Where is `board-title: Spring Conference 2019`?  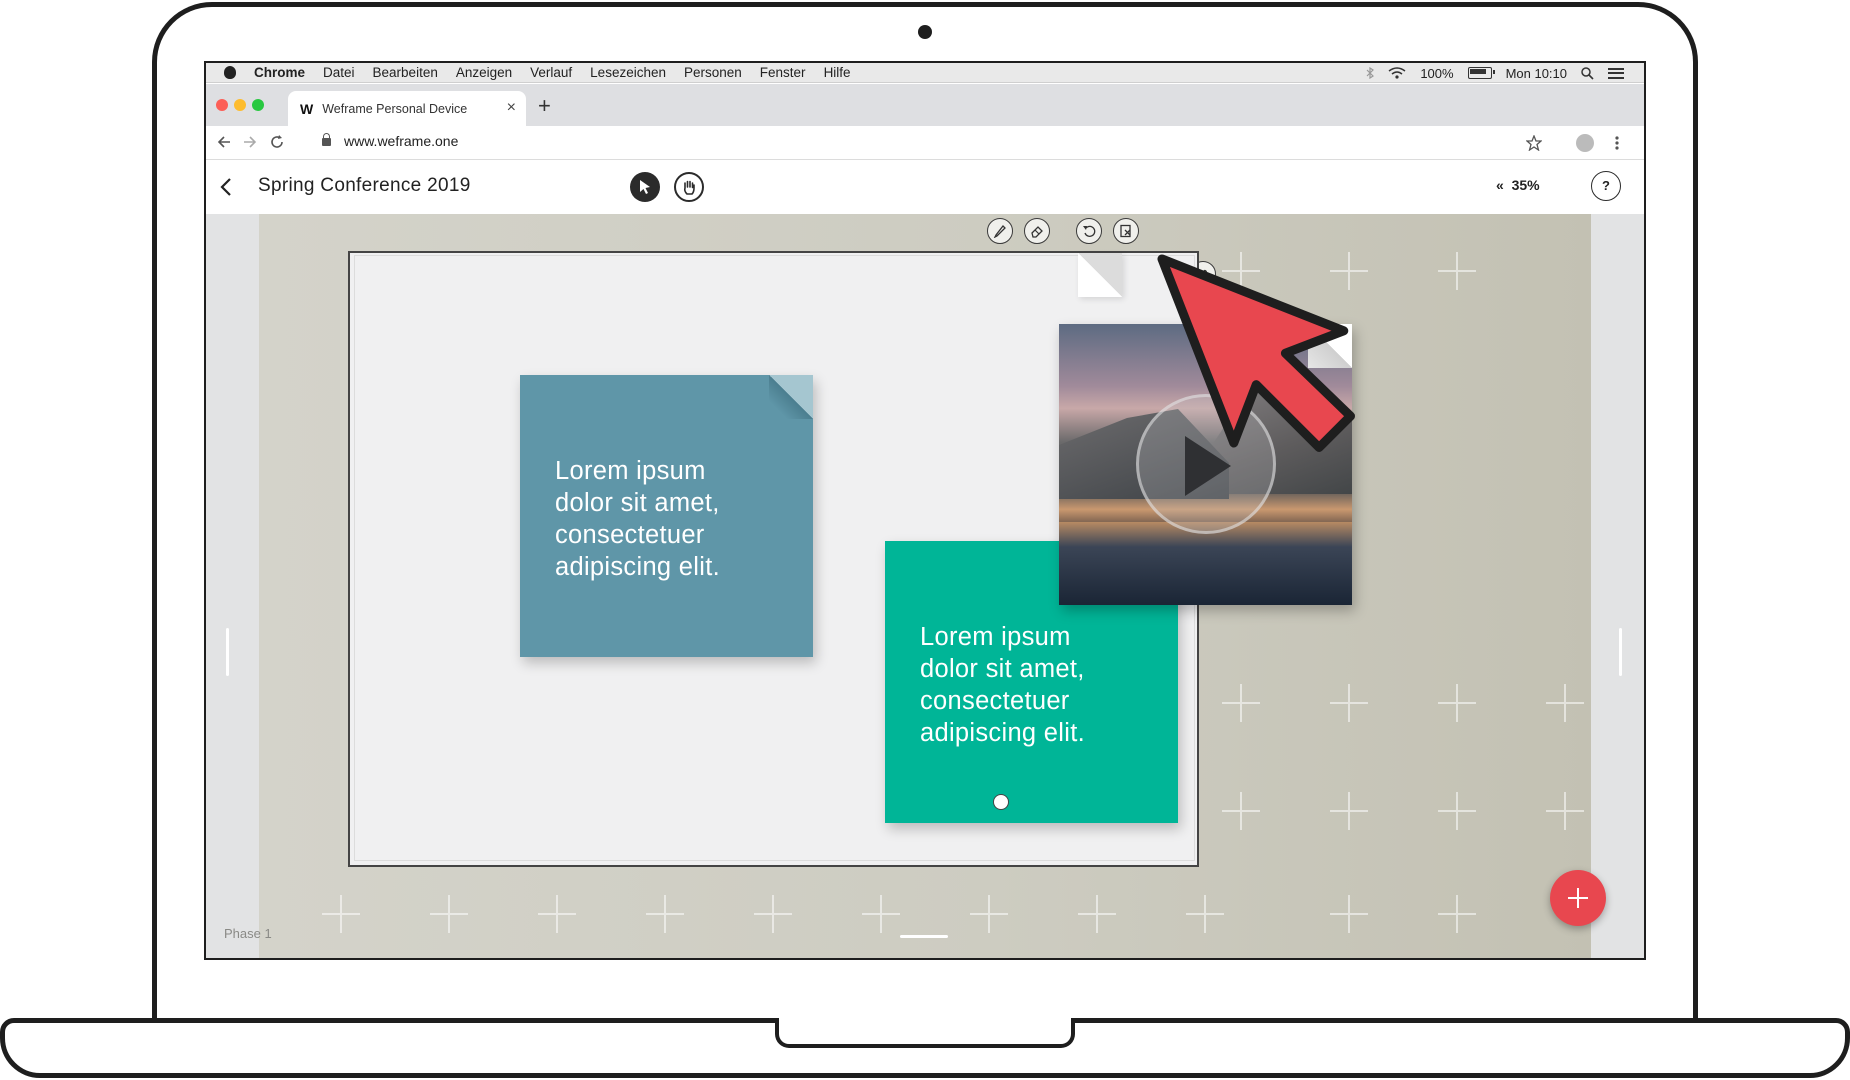
board-title: Spring Conference 2019 is located at coordinates (364, 185).